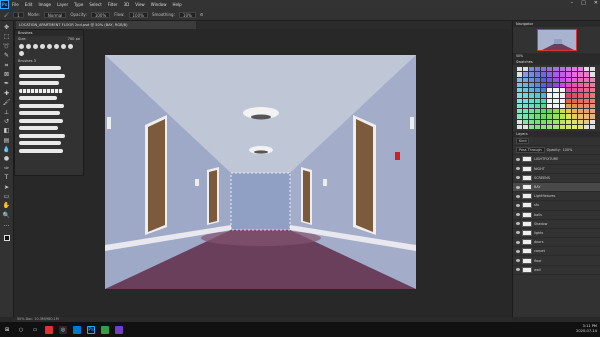 This screenshot has height=337, width=600. What do you see at coordinates (6, 158) in the screenshot?
I see `dodge-tool-icon: ●` at bounding box center [6, 158].